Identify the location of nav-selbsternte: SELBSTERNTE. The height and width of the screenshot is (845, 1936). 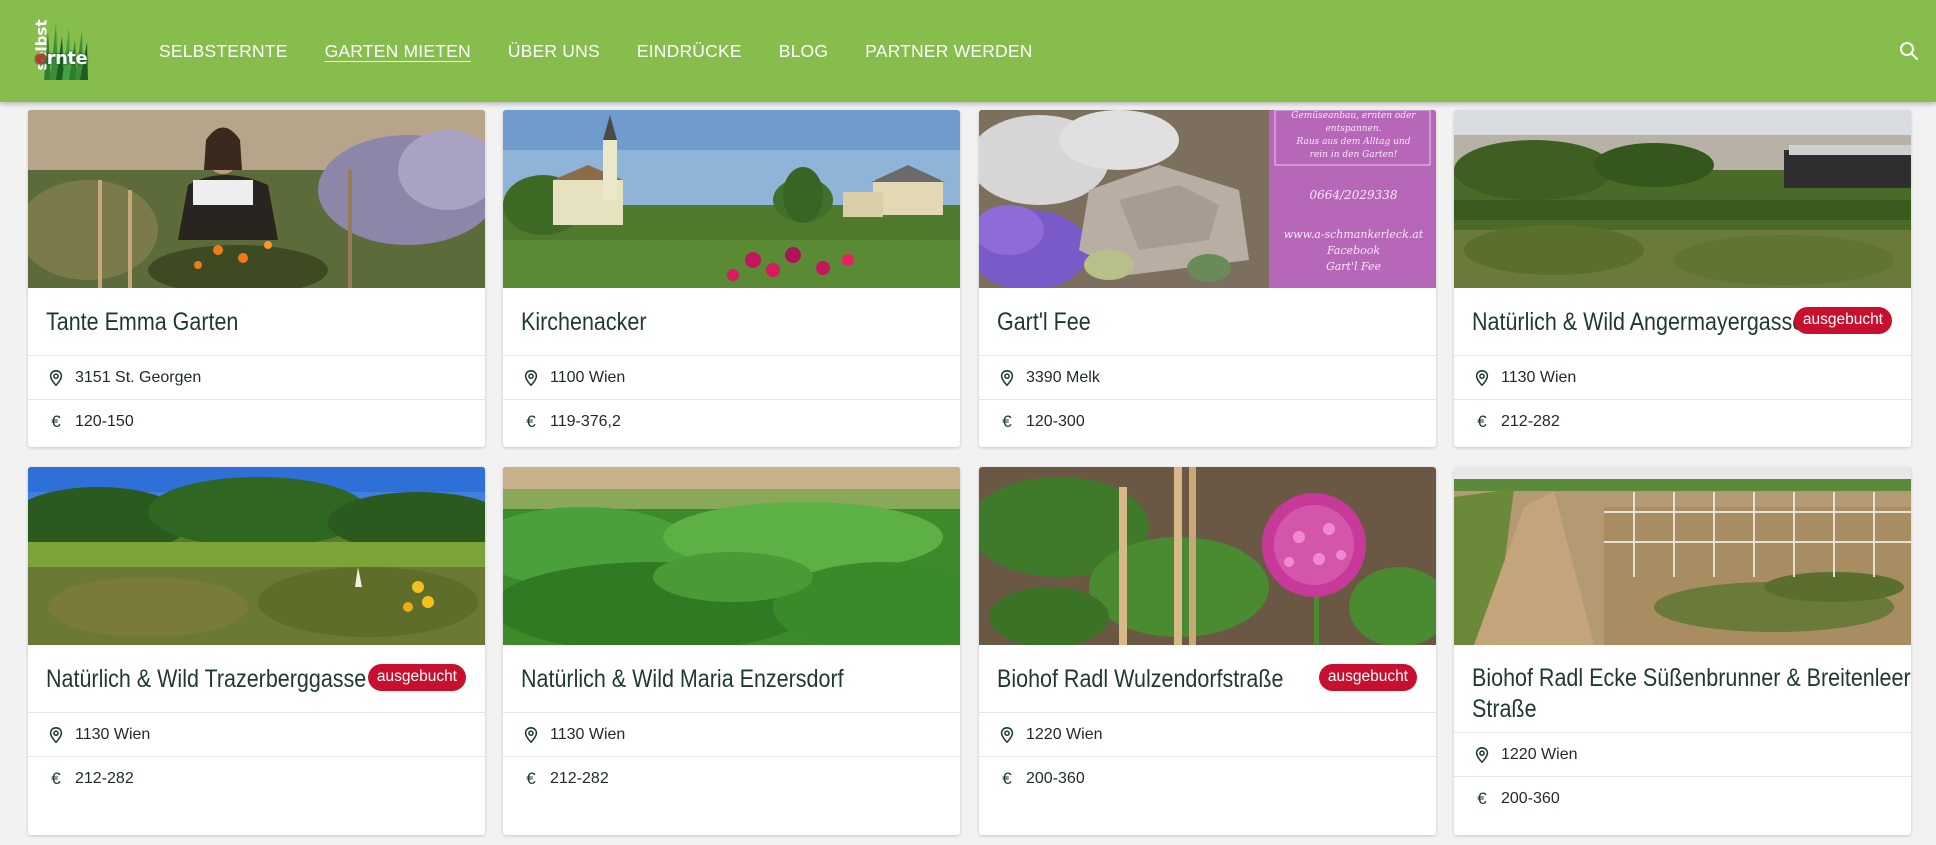
(223, 51).